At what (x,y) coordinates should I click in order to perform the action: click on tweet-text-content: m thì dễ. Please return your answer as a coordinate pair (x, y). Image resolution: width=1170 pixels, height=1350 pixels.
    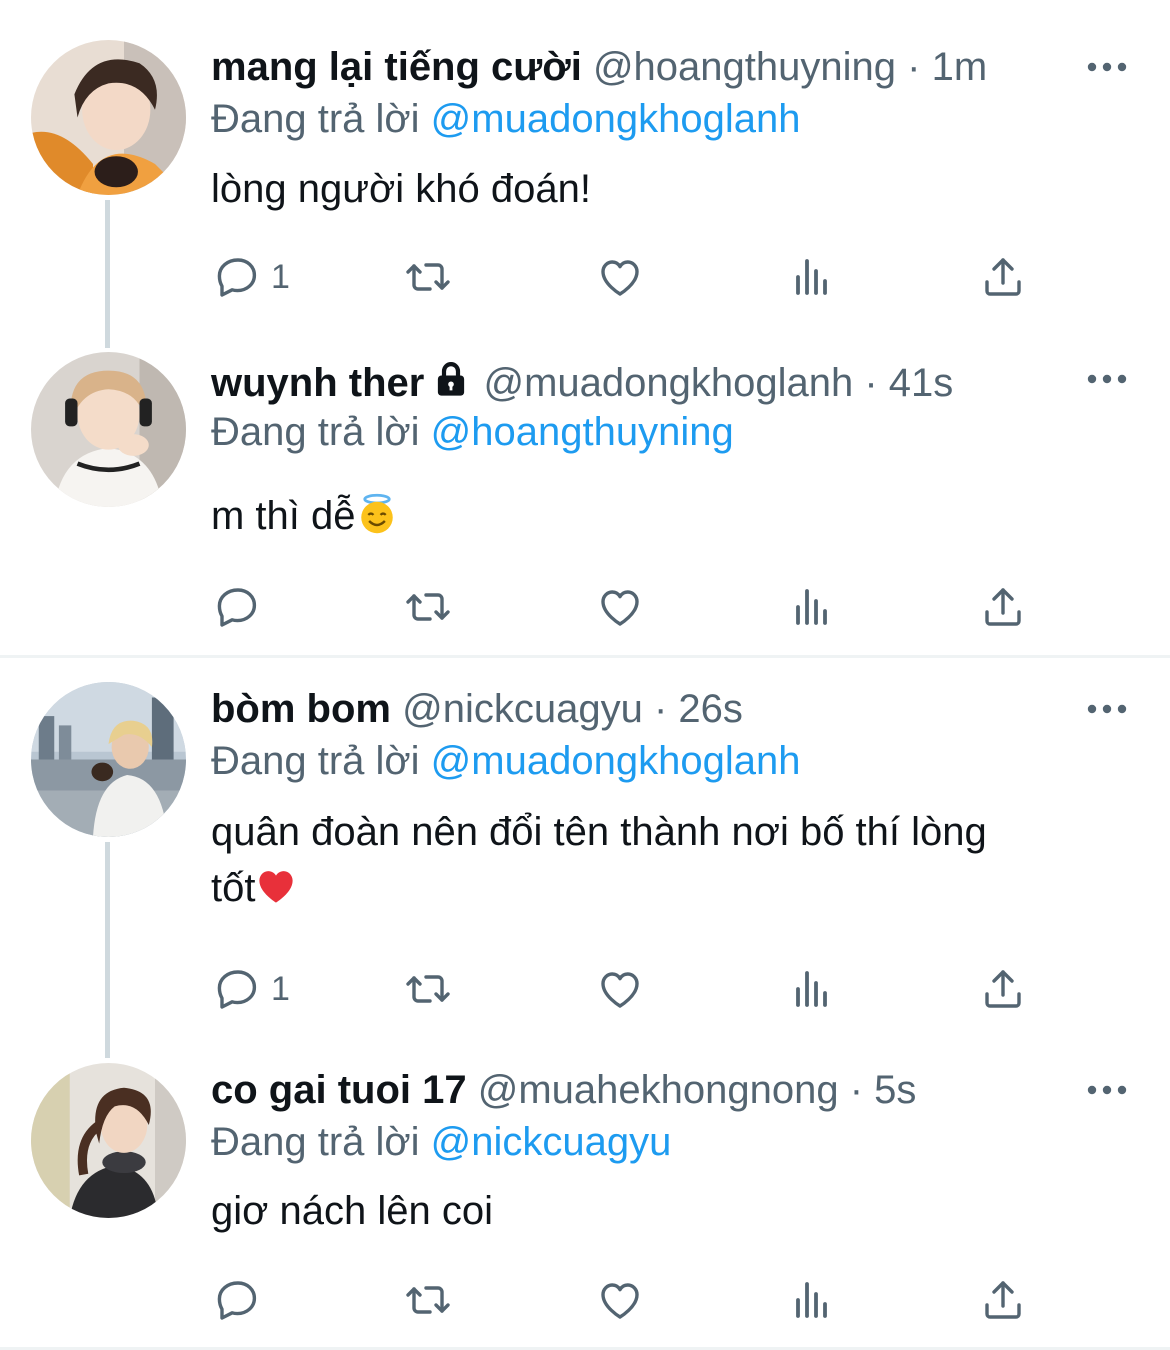
    Looking at the image, I should click on (283, 516).